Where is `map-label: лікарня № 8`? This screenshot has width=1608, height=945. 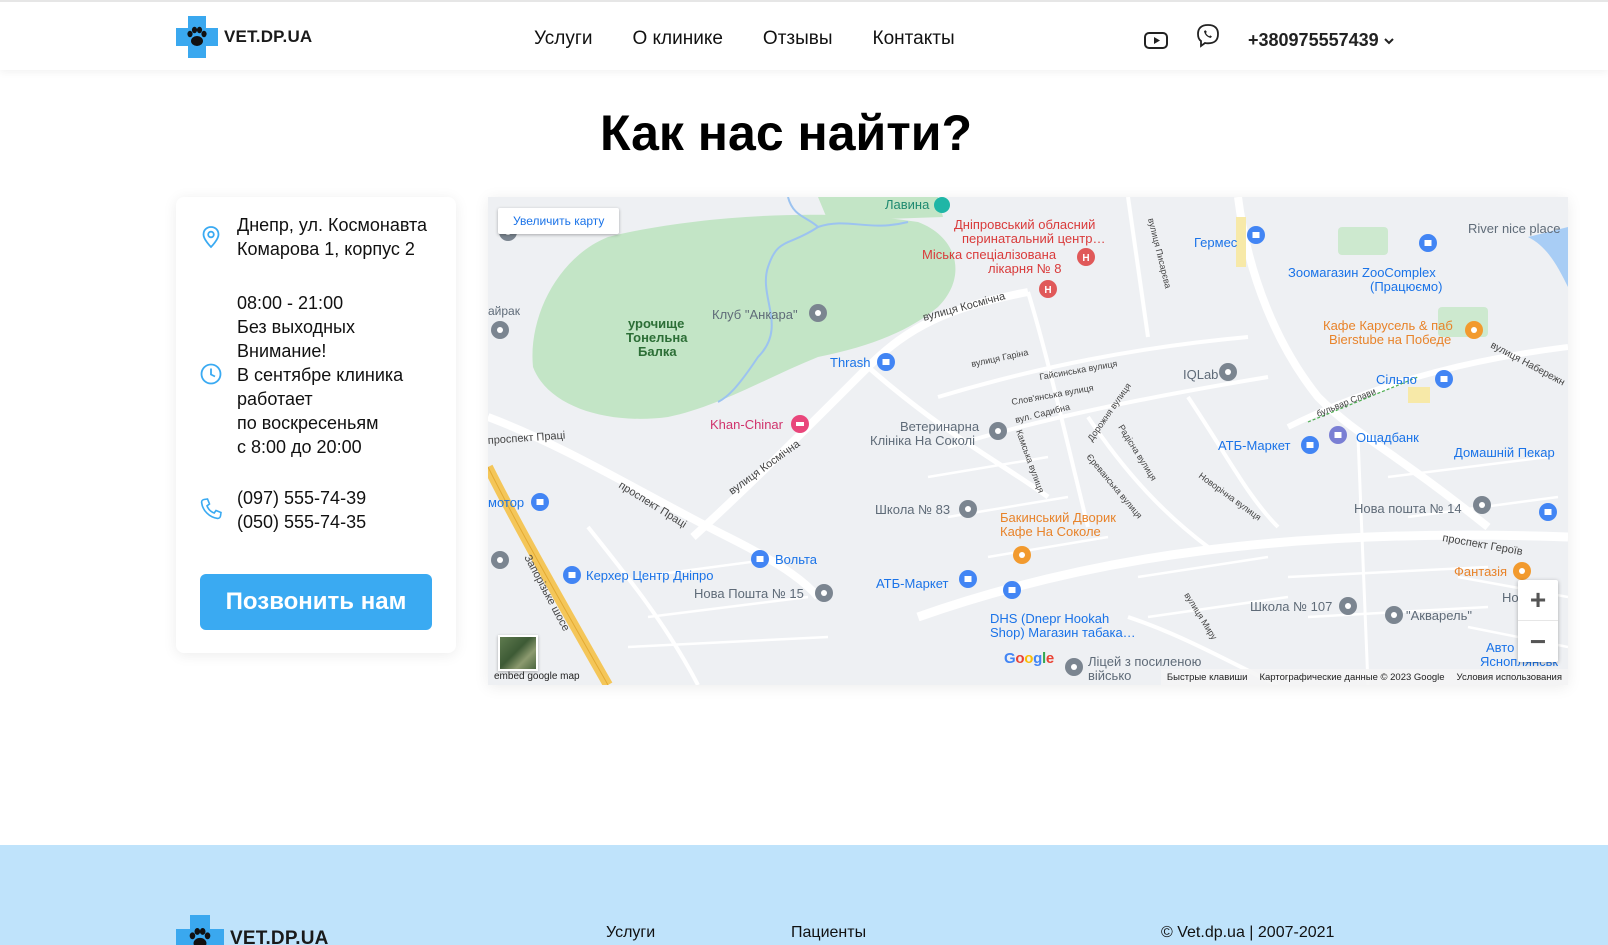
map-label: лікарня № 8 is located at coordinates (1025, 268).